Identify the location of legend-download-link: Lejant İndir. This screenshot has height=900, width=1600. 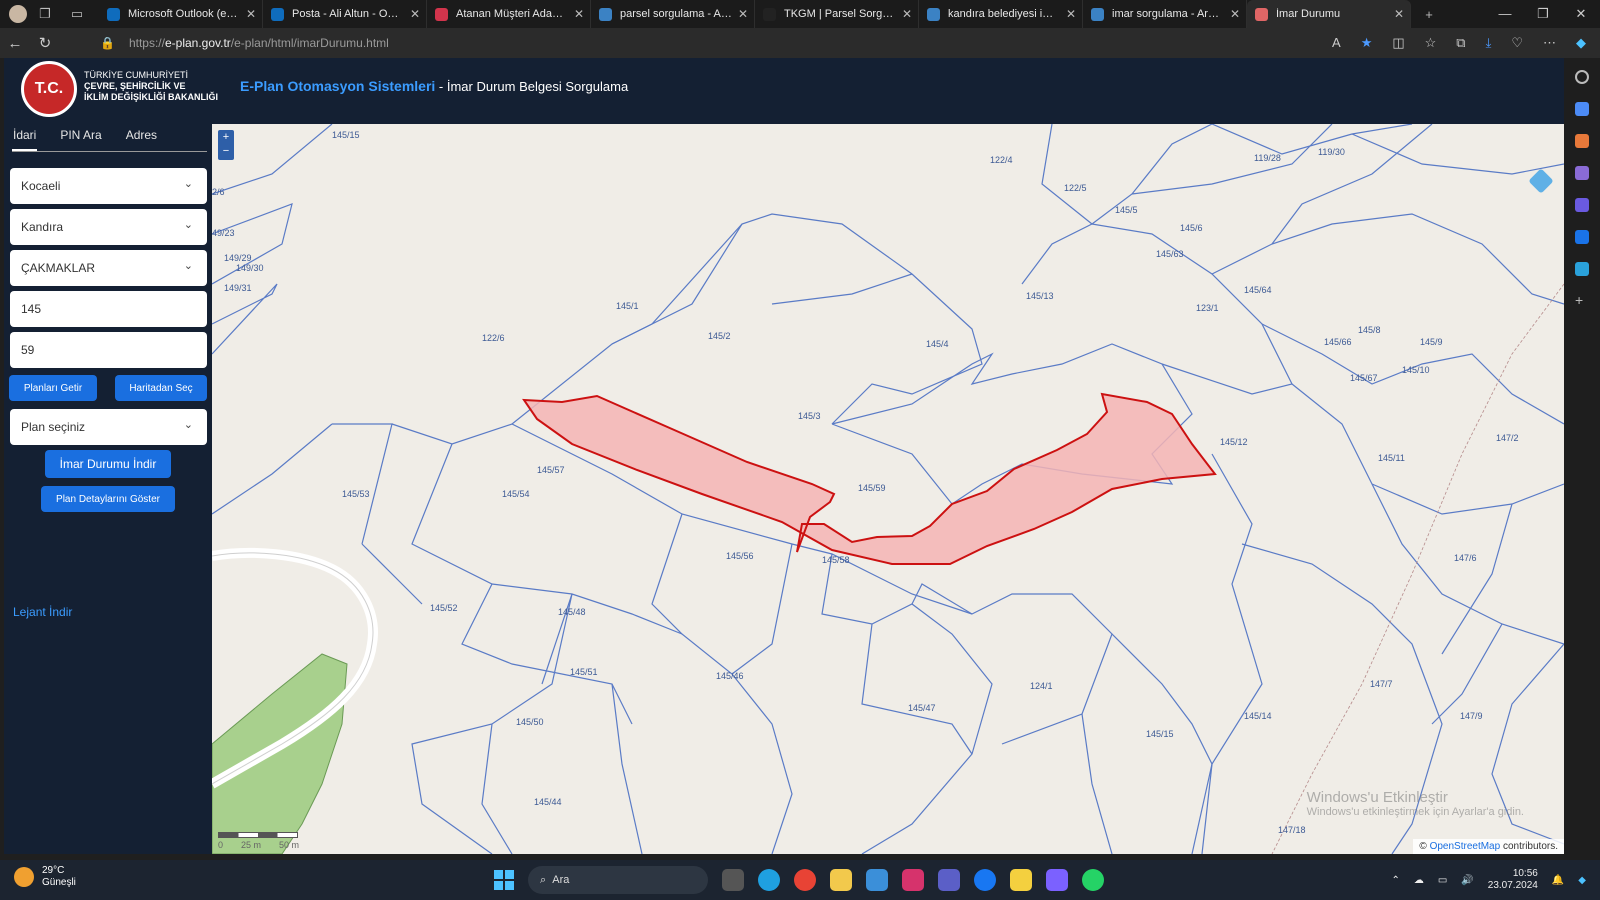
(42, 612).